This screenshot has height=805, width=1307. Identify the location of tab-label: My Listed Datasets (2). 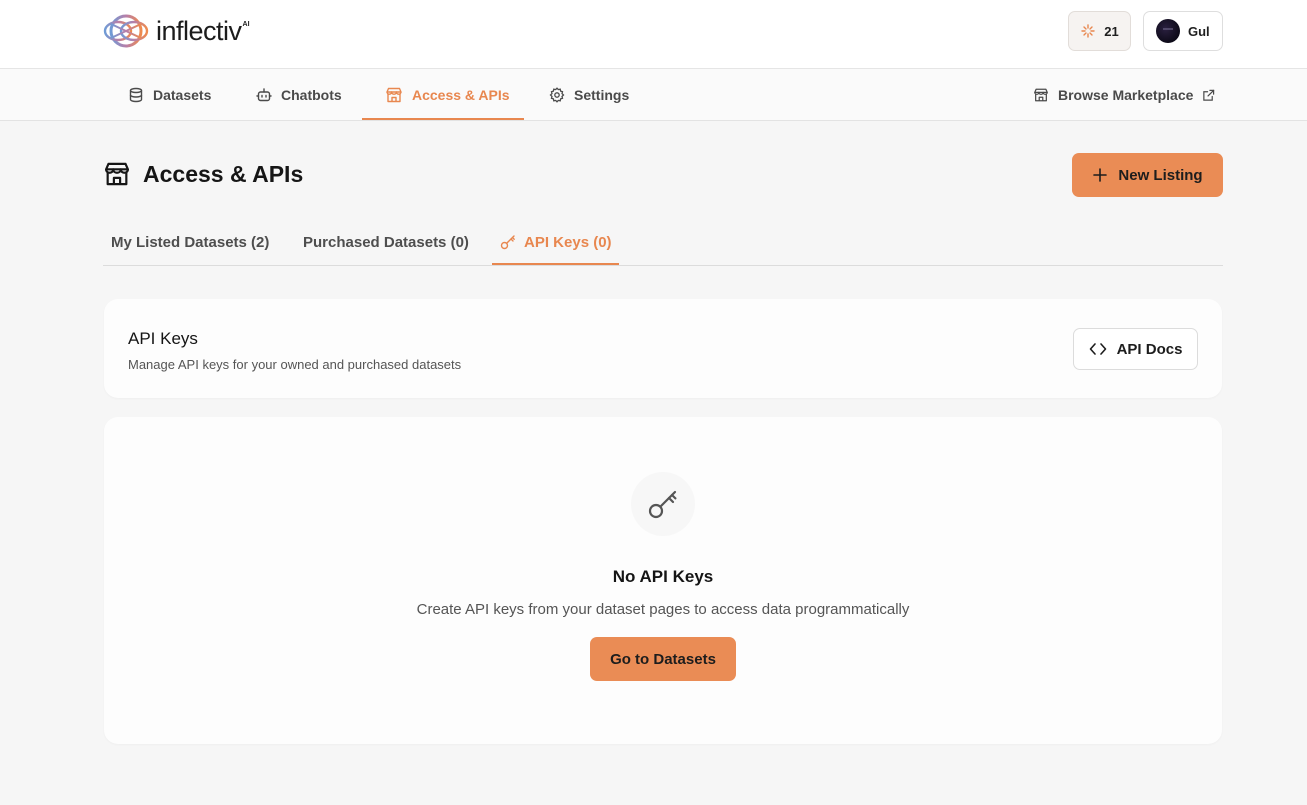
(190, 242).